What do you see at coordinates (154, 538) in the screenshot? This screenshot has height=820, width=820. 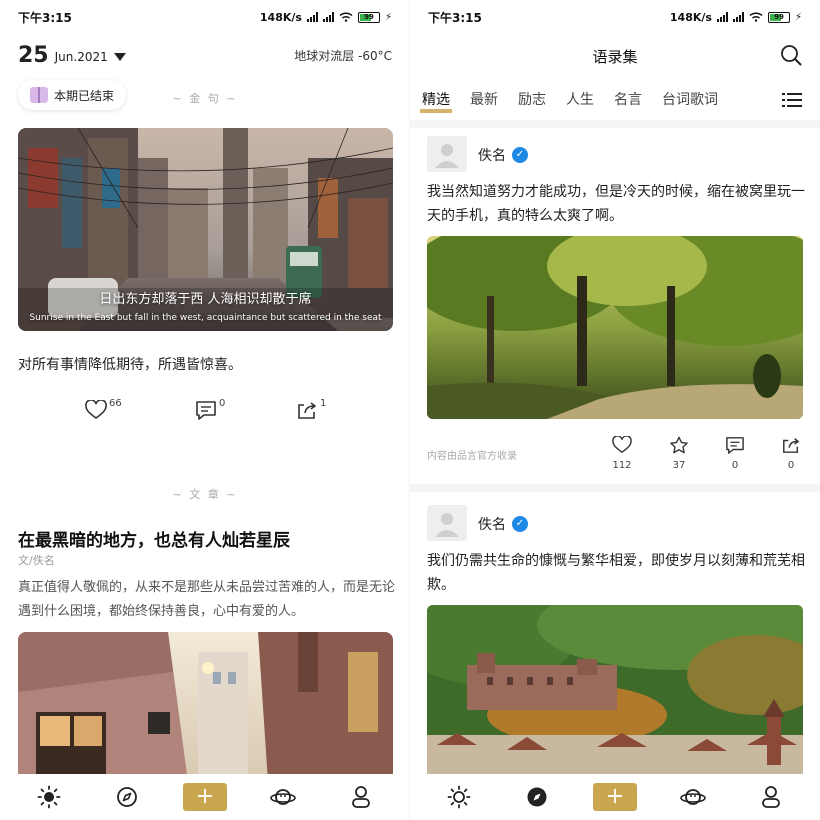 I see `article-title: 在最黑暗的地方，也总有人灿若星辰` at bounding box center [154, 538].